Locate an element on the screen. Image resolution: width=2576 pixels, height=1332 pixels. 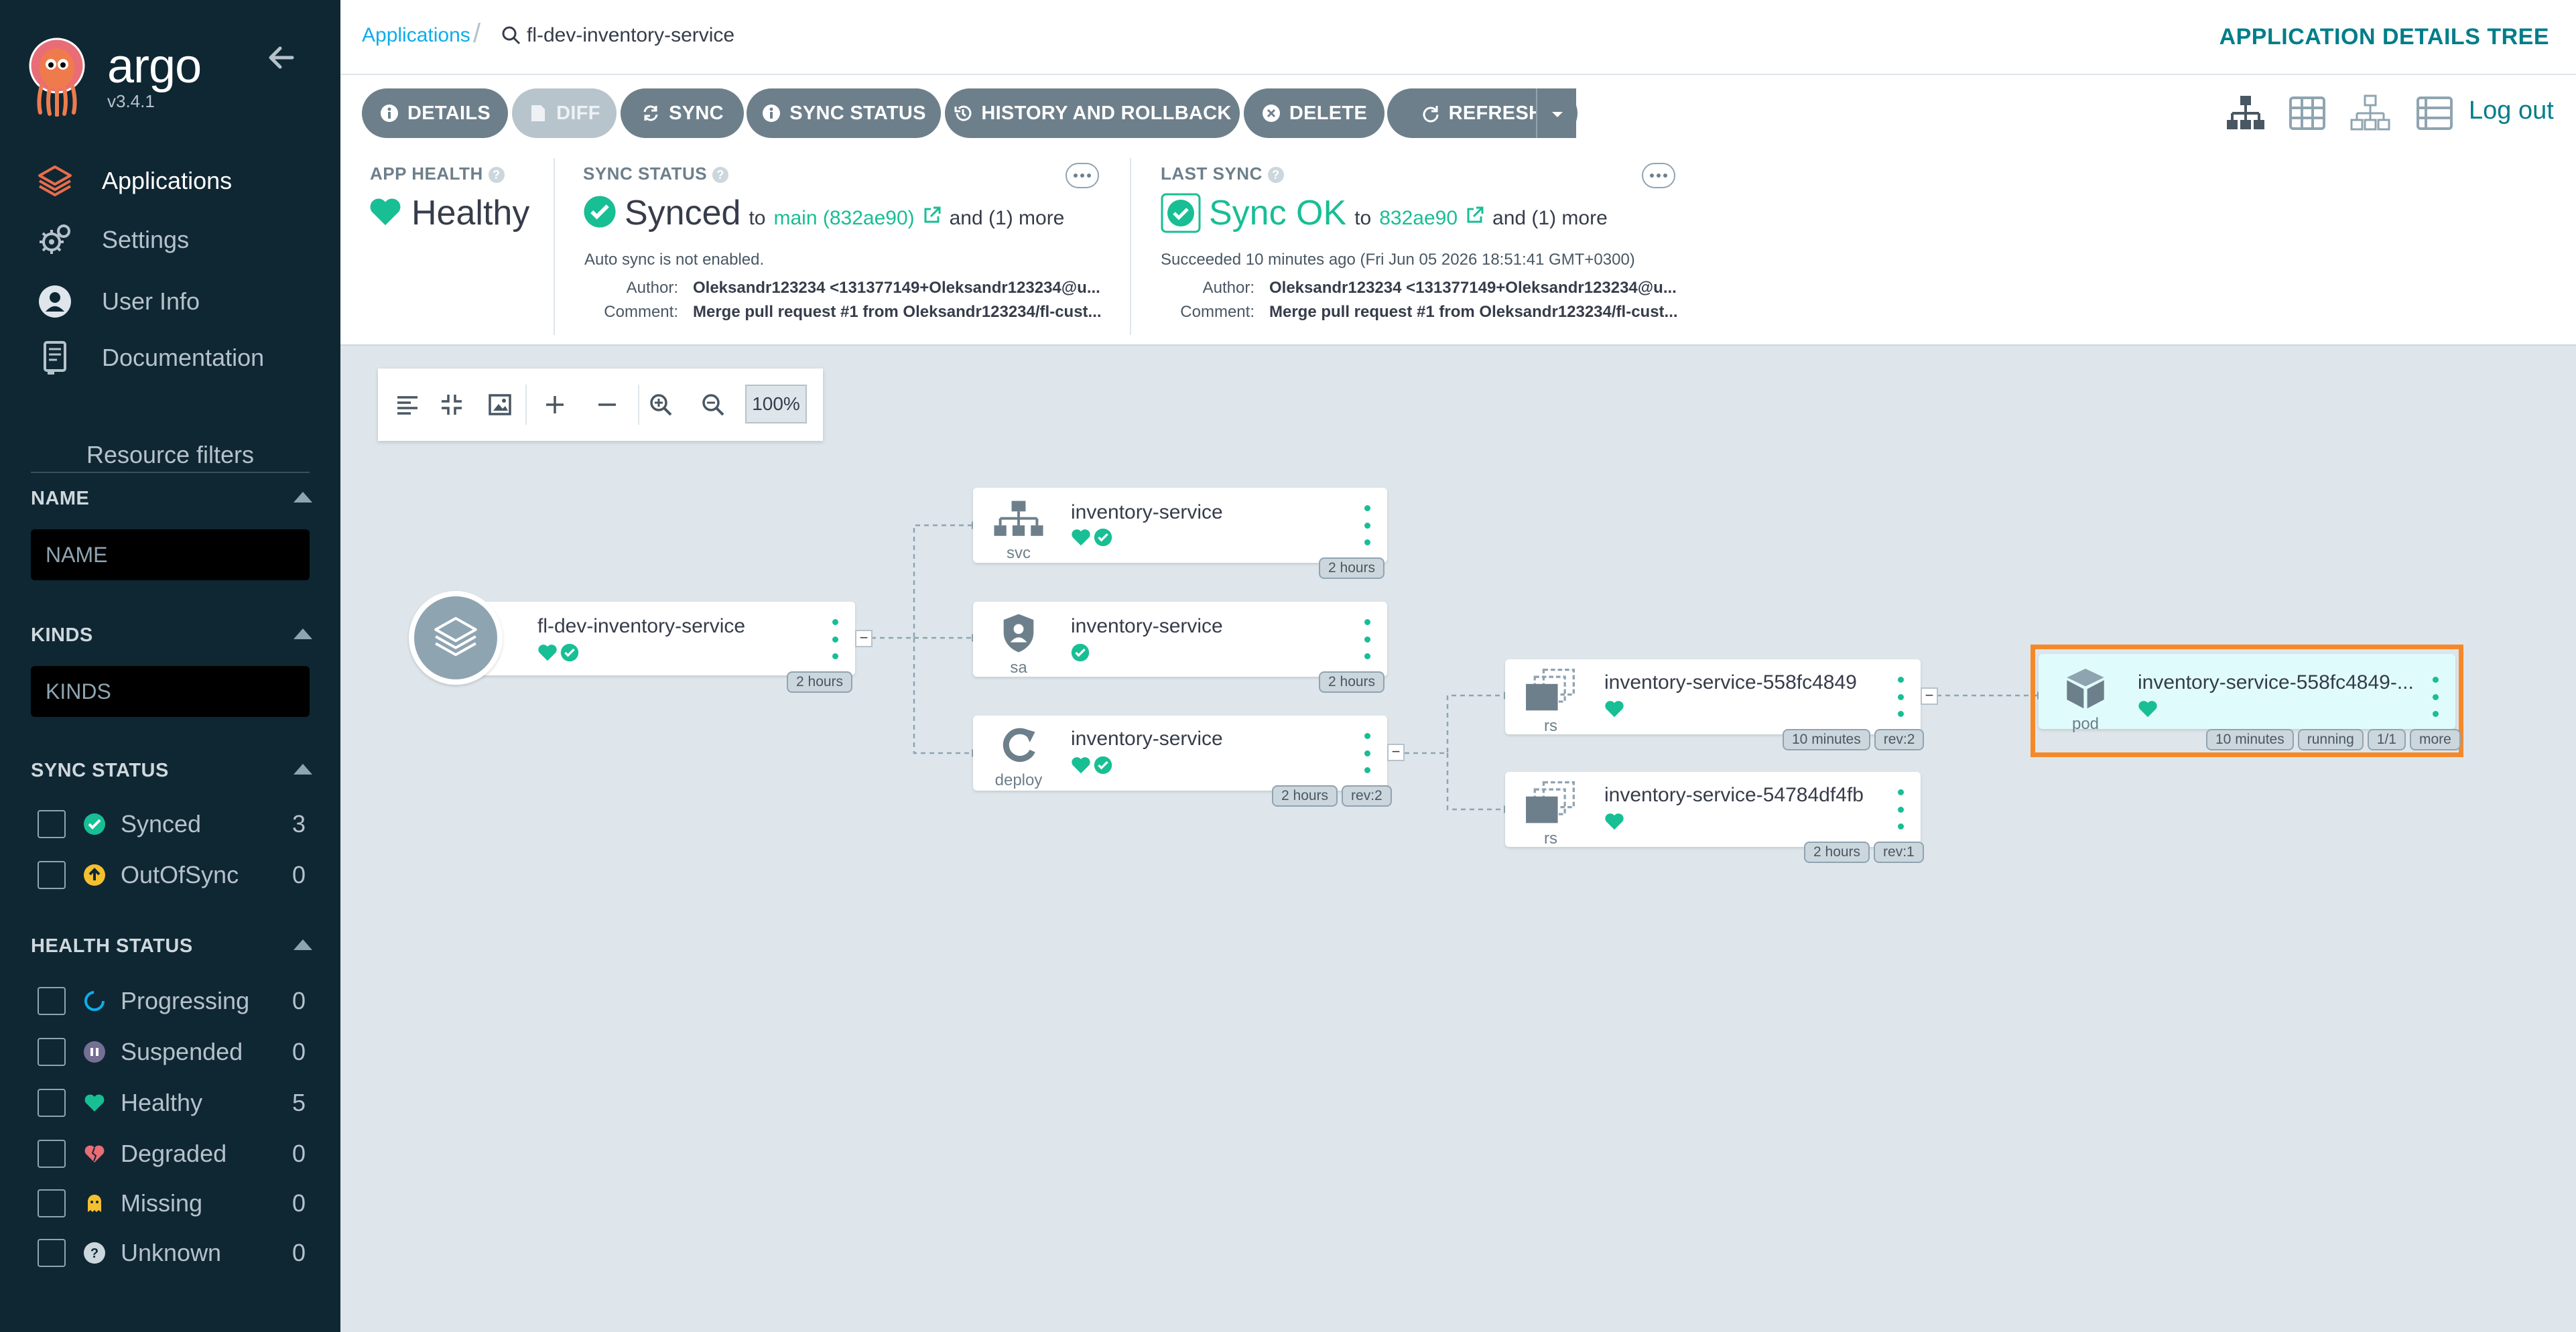
node-name: inventory-service-54784df4fb is located at coordinates (1734, 795).